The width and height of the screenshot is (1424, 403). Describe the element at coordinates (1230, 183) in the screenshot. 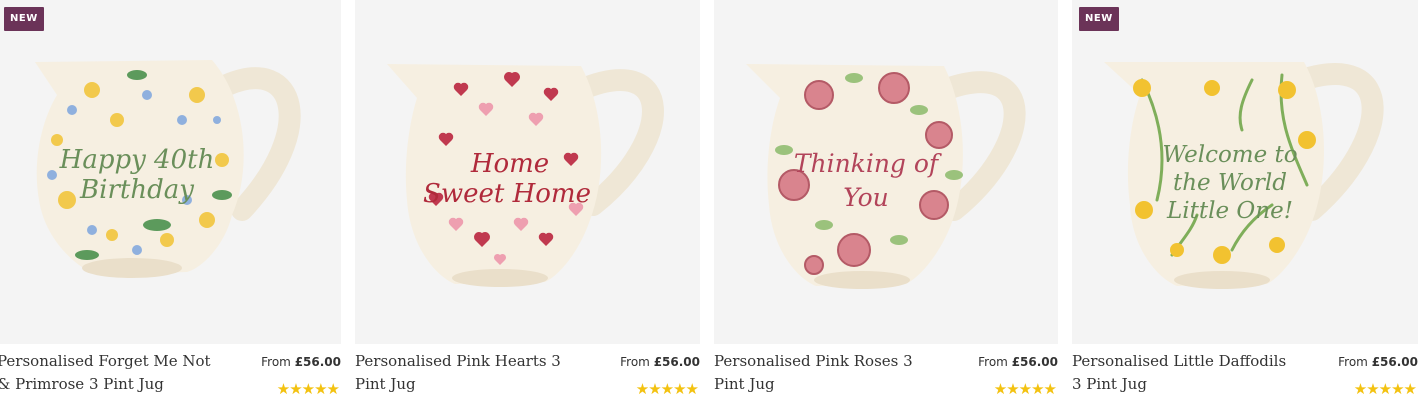

I see `jug-text-line: the World` at that location.